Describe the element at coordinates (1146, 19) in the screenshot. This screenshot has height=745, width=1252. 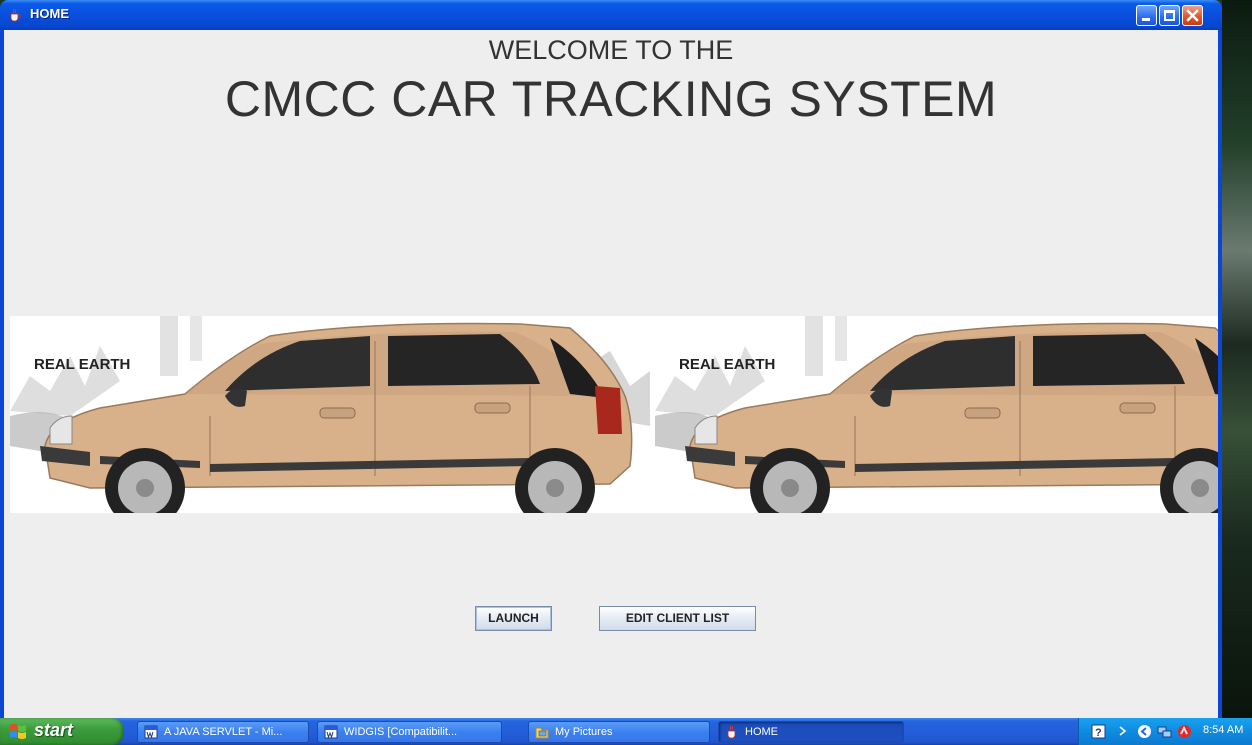
I see `minimize-icon` at that location.